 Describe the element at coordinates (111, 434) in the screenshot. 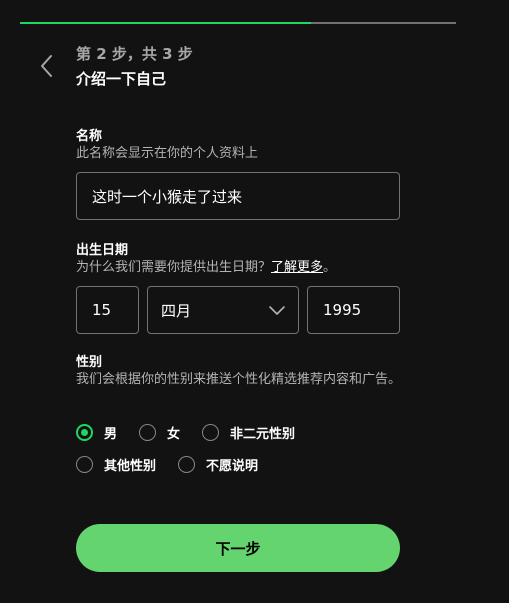

I see `gender-option-label: 男` at that location.